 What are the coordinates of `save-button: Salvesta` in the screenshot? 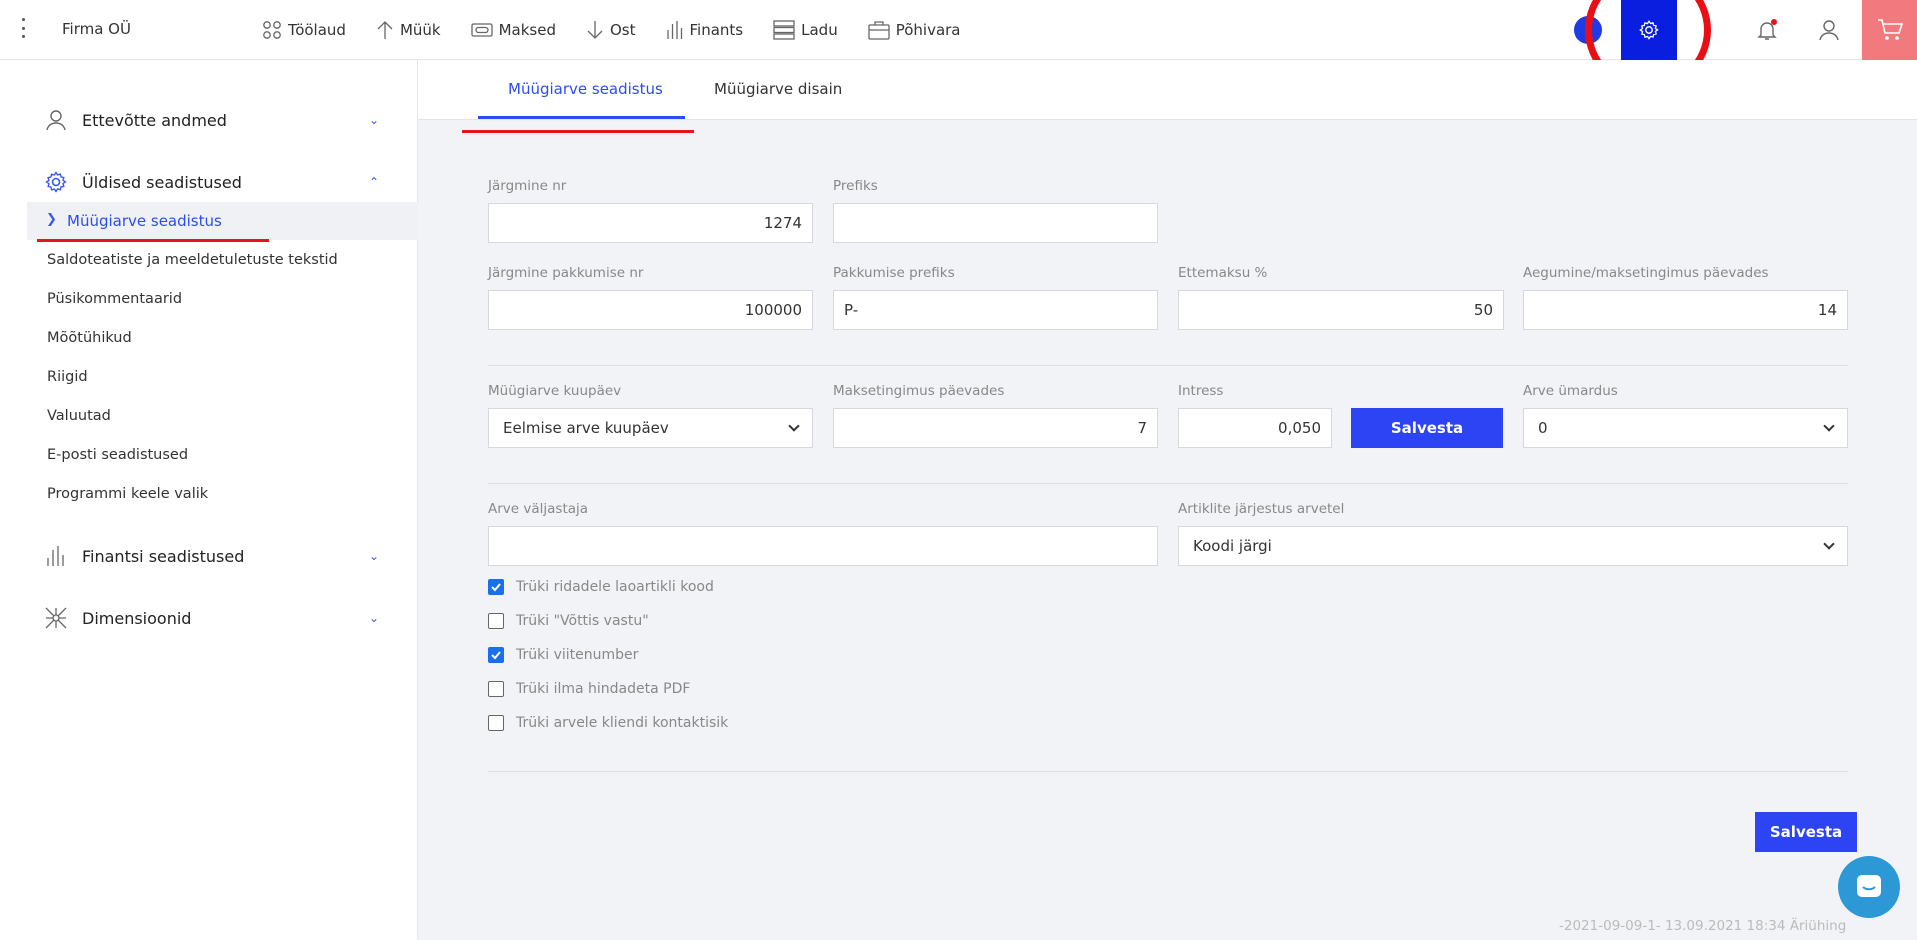 It's located at (1806, 832).